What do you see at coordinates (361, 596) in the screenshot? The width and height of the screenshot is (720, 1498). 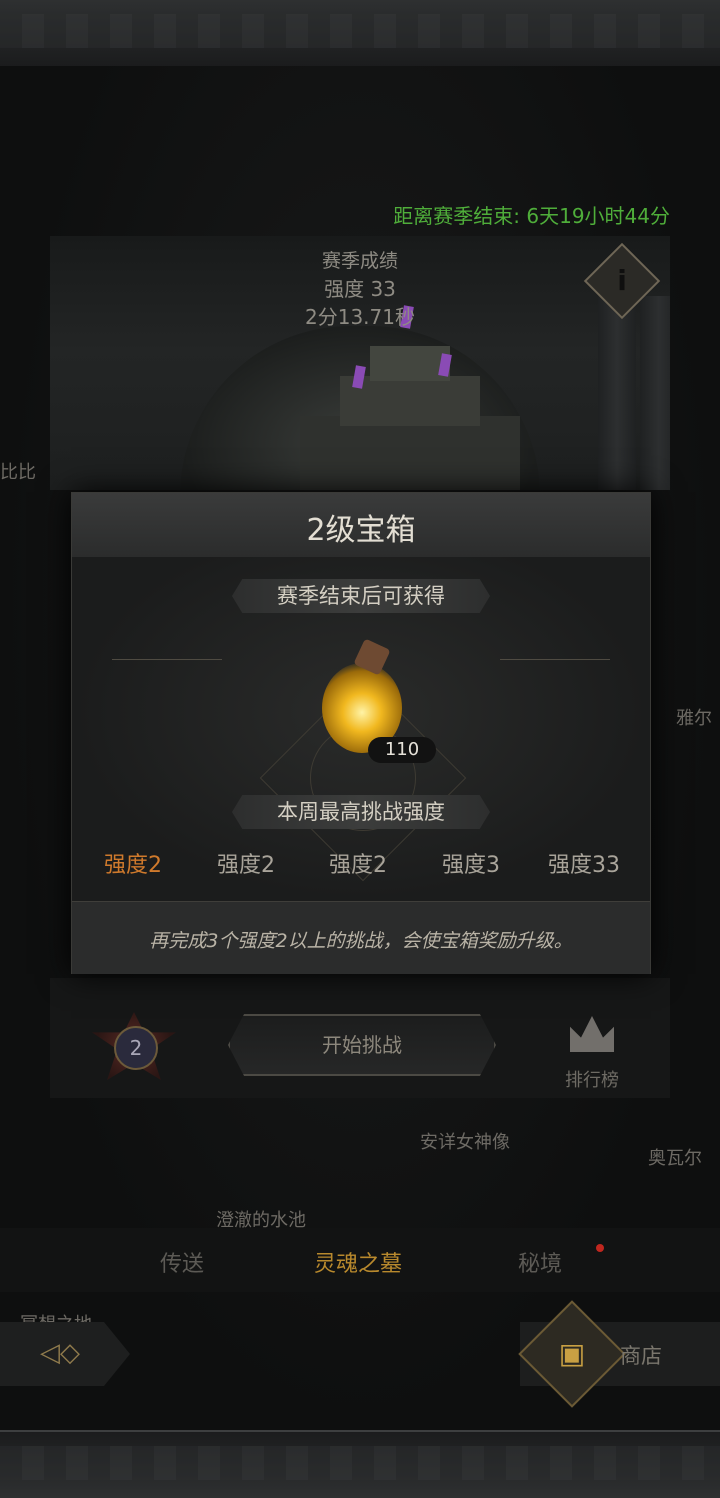 I see `reward-caption: 赛季结束后可获得` at bounding box center [361, 596].